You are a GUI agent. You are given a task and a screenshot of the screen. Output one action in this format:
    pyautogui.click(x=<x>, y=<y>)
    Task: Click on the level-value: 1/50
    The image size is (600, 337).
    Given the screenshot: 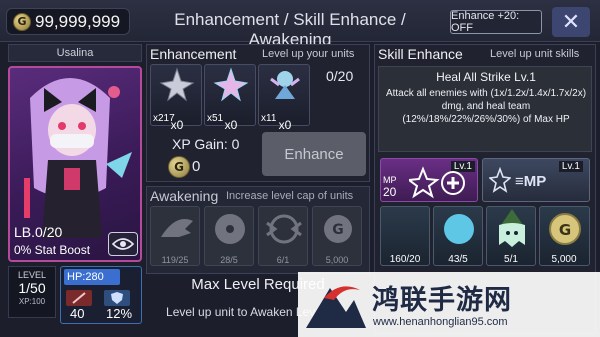 What is the action you would take?
    pyautogui.click(x=32, y=288)
    